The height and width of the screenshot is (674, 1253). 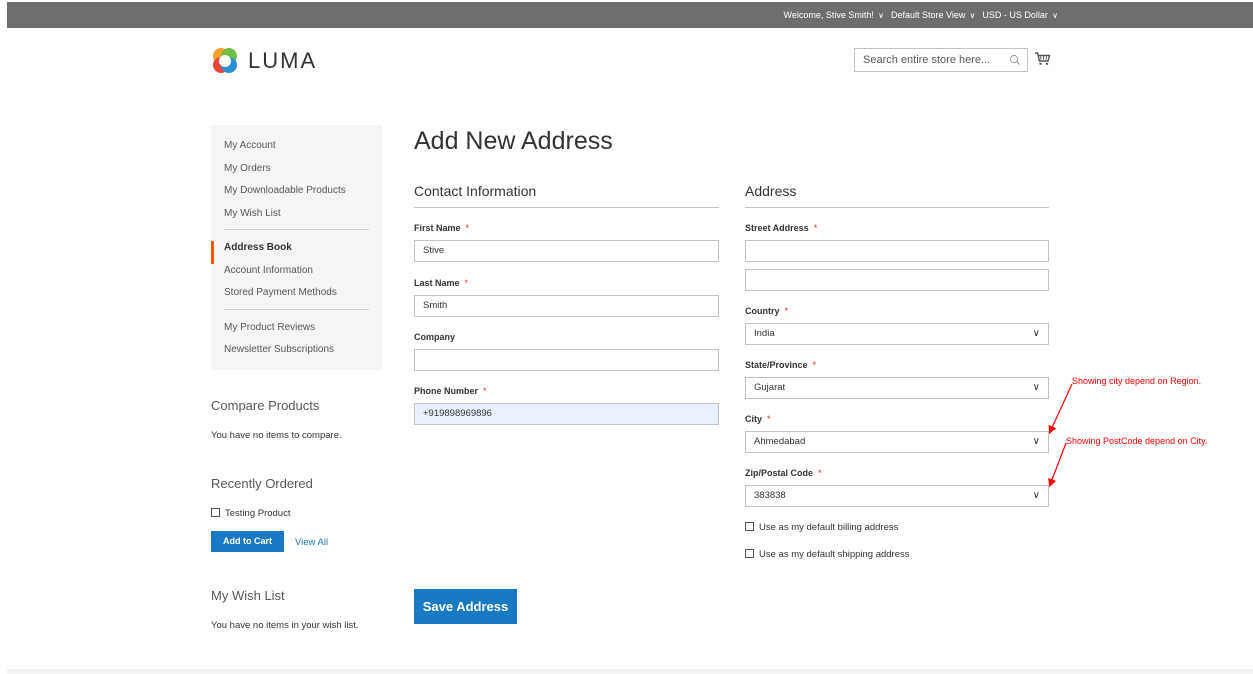 I want to click on recently-ordered-title: Recently Ordered, so click(x=262, y=483).